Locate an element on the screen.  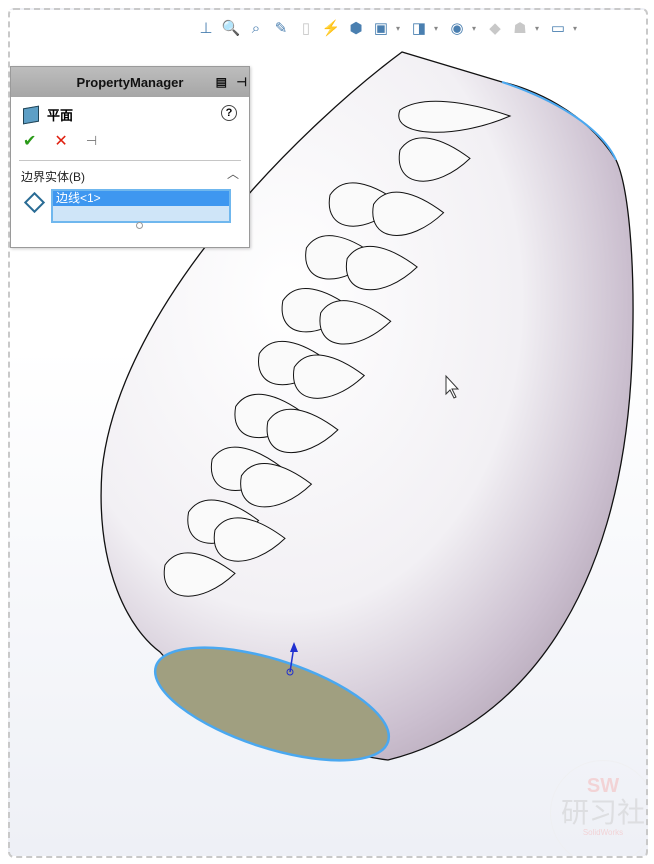
view-settings-icon: ☗ is located at coordinates (520, 28).